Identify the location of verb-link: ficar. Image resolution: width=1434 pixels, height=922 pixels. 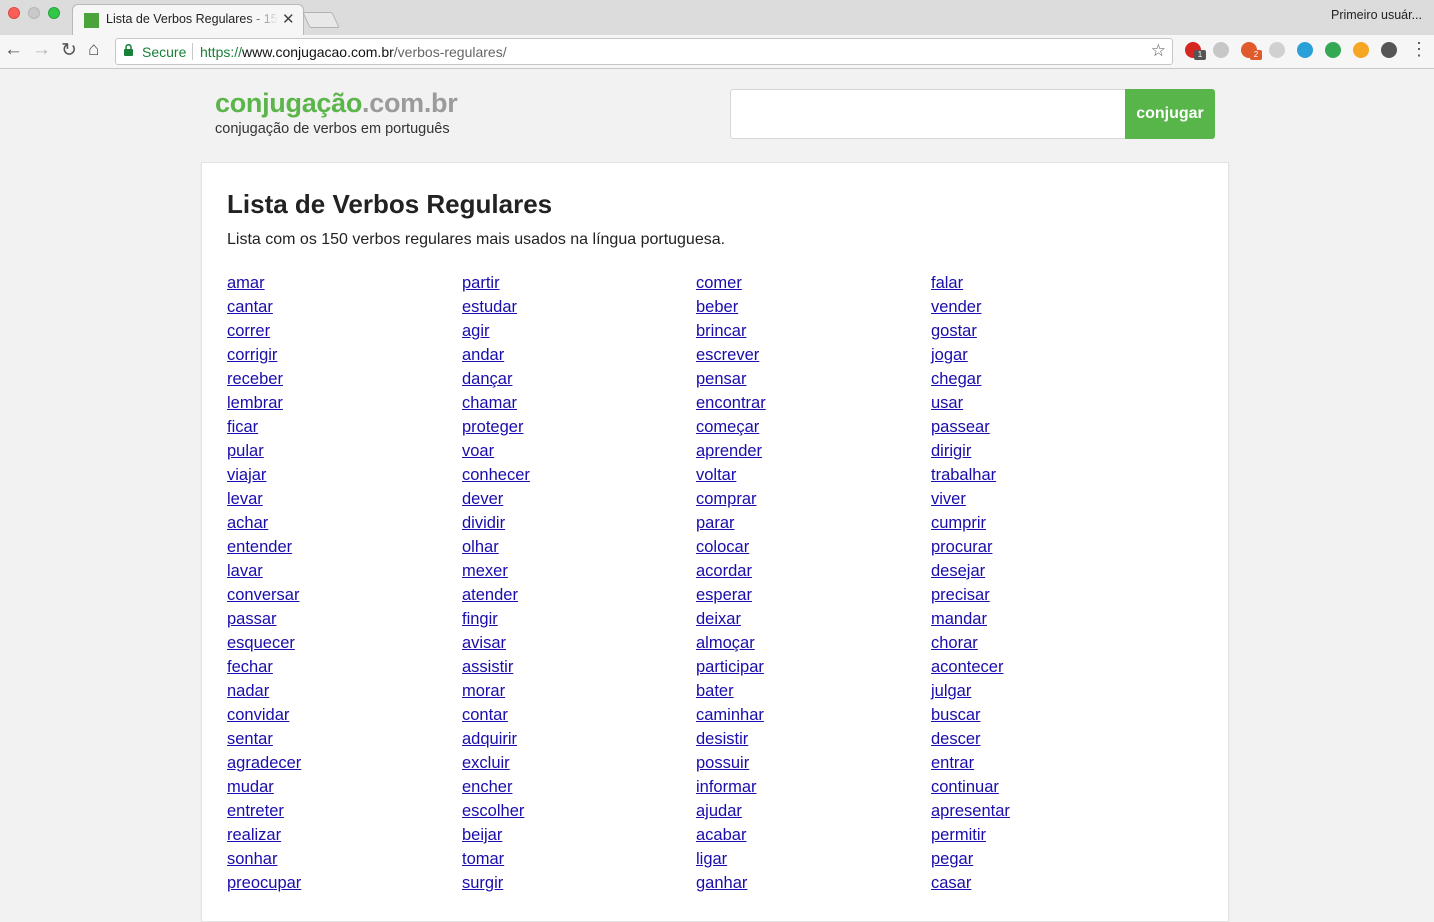
(242, 427).